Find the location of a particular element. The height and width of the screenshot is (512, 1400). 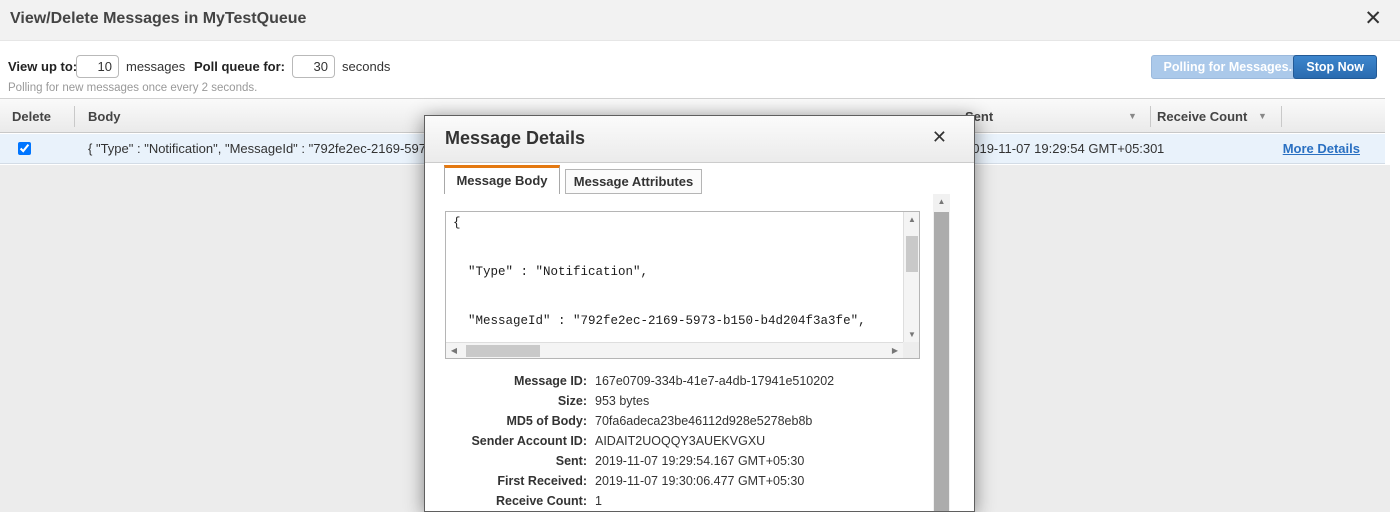

tab-message-body: Message Body is located at coordinates (502, 179).